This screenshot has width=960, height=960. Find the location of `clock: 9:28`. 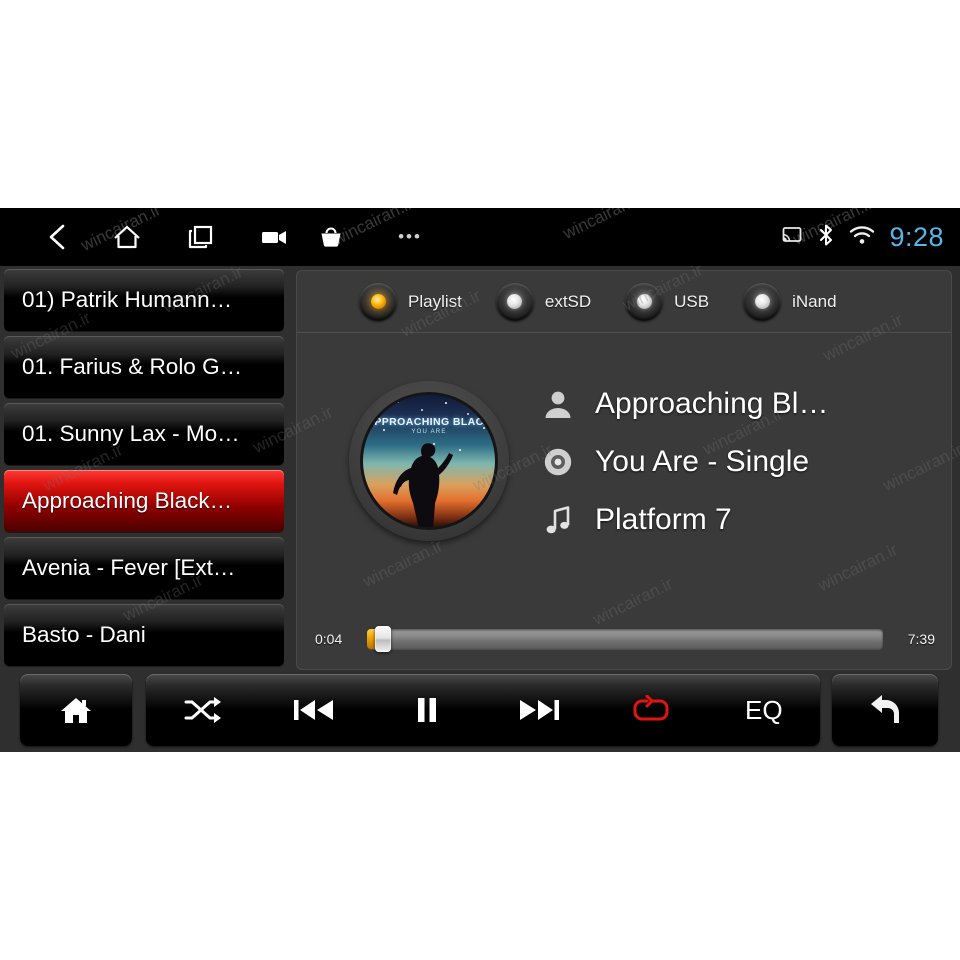

clock: 9:28 is located at coordinates (916, 236).